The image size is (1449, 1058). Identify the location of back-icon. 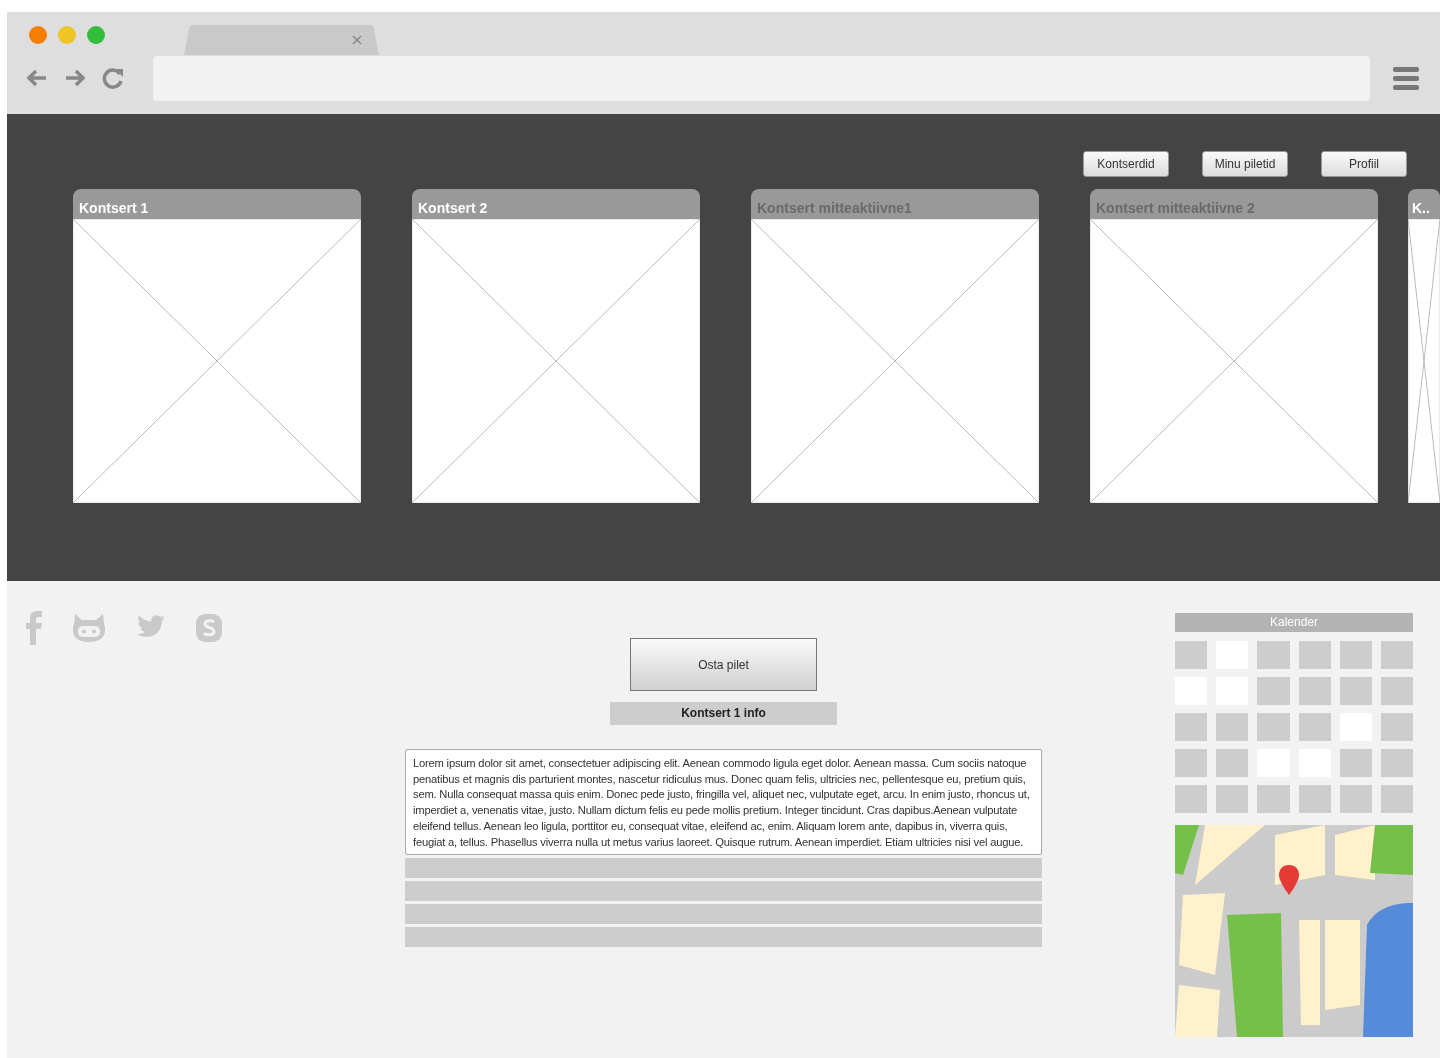
(37, 78).